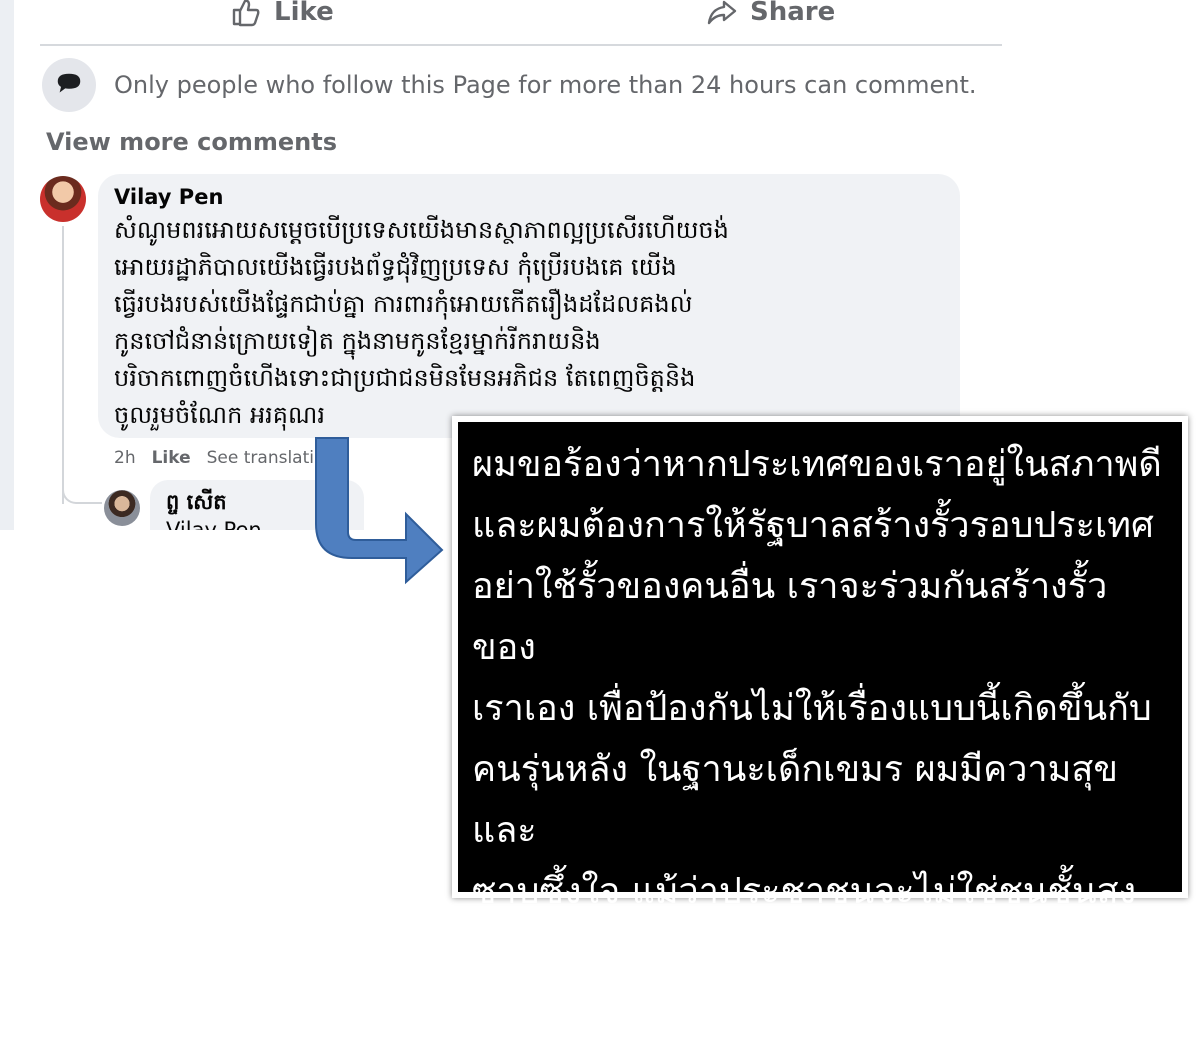 This screenshot has width=1200, height=1044. I want to click on share-label: Share, so click(793, 13).